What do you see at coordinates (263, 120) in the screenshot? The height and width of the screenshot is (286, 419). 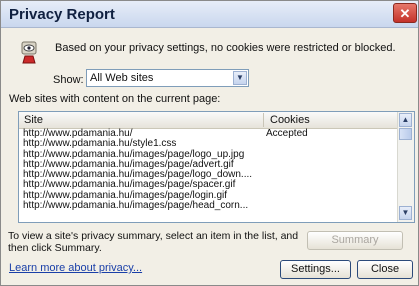 I see `column-divider` at bounding box center [263, 120].